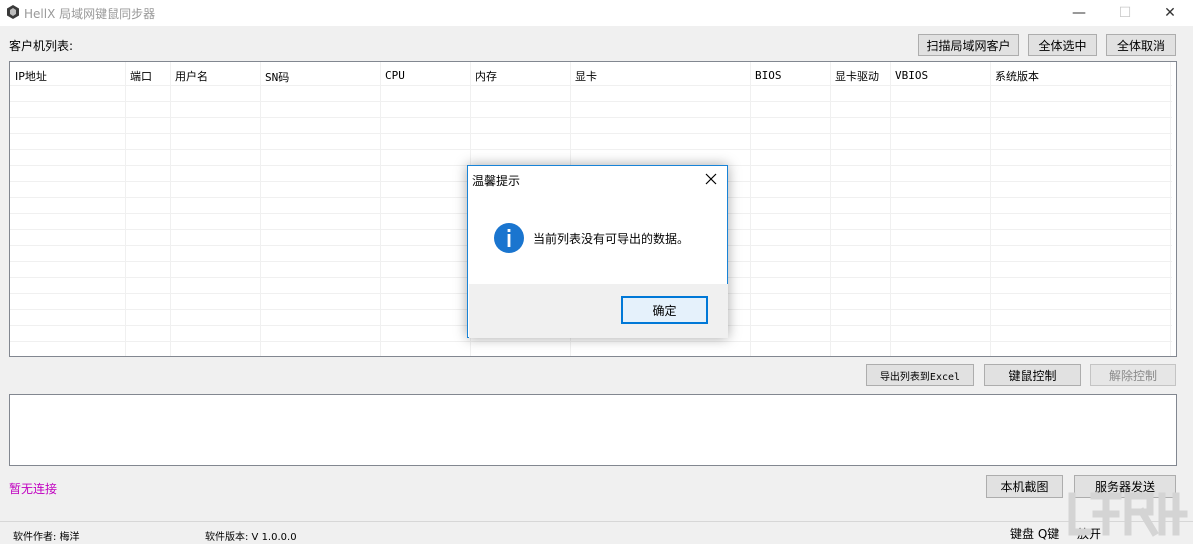  What do you see at coordinates (277, 77) in the screenshot?
I see `column-header-sn: SN码` at bounding box center [277, 77].